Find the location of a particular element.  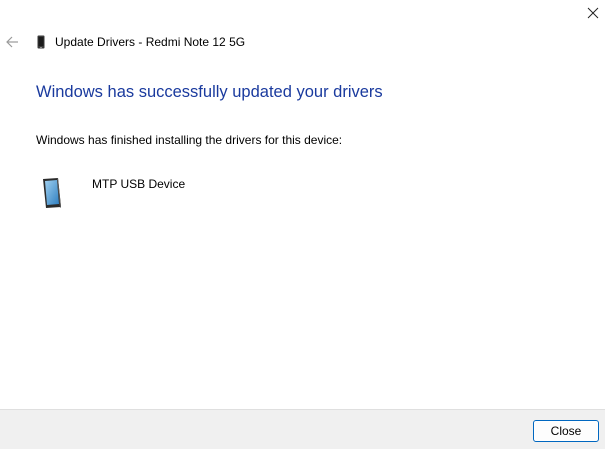

close-button: Close is located at coordinates (566, 431).